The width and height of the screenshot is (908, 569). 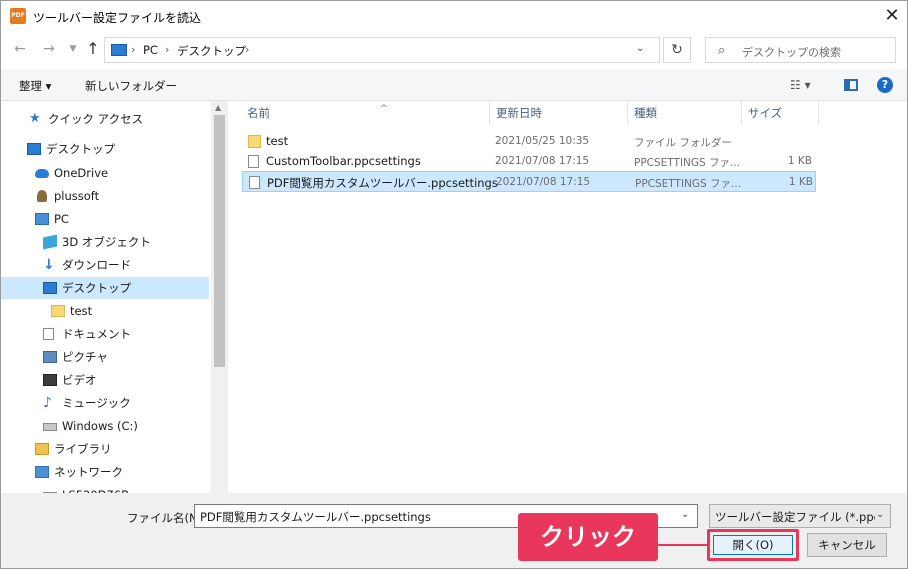 I want to click on close-icon: ✕, so click(x=892, y=16).